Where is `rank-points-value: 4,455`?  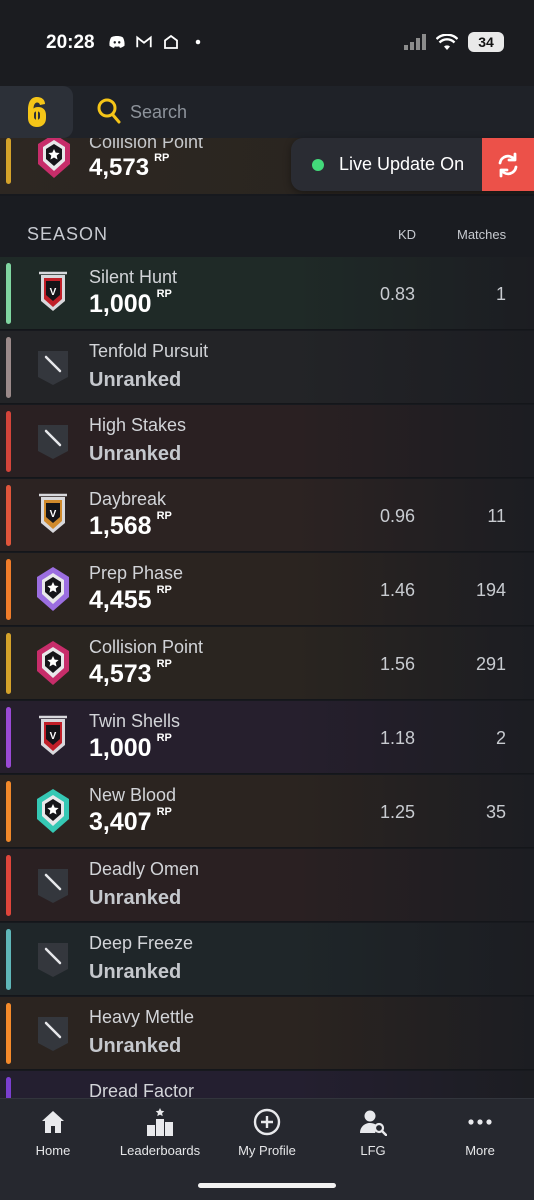 rank-points-value: 4,455 is located at coordinates (120, 600).